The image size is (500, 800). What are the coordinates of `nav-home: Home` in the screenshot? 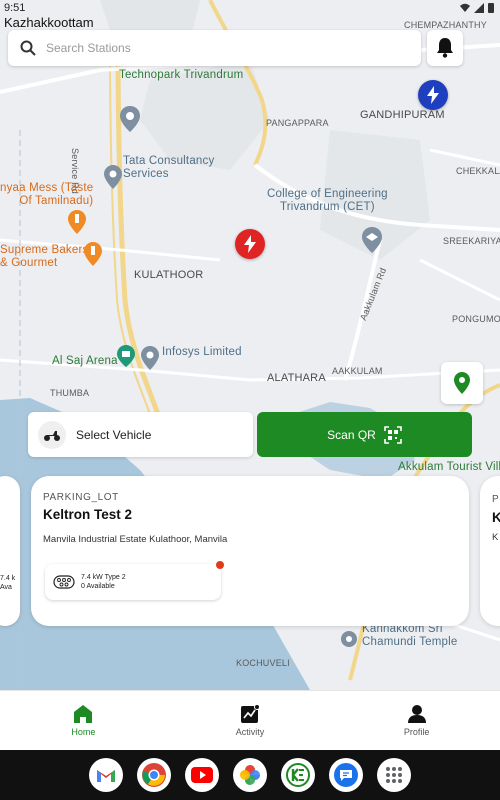 It's located at (83, 720).